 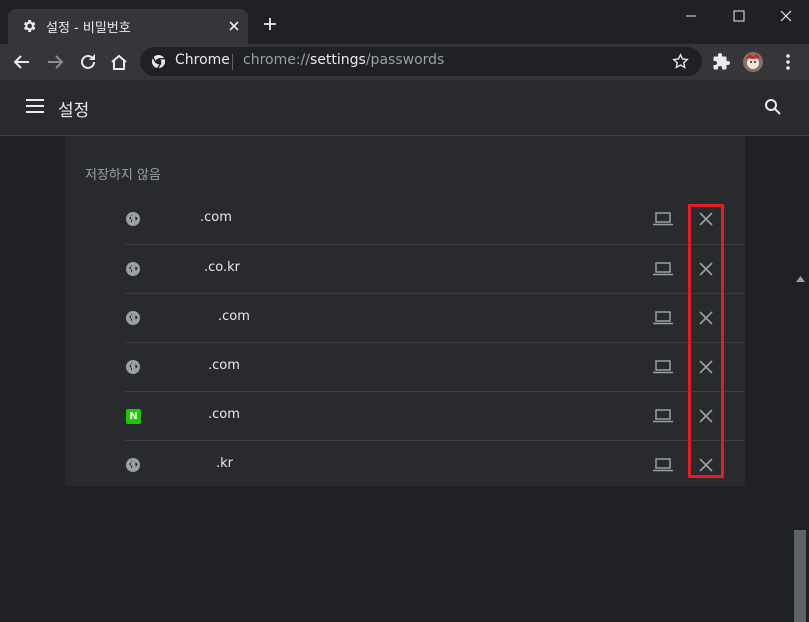 I want to click on minimize-icon, so click(x=691, y=16).